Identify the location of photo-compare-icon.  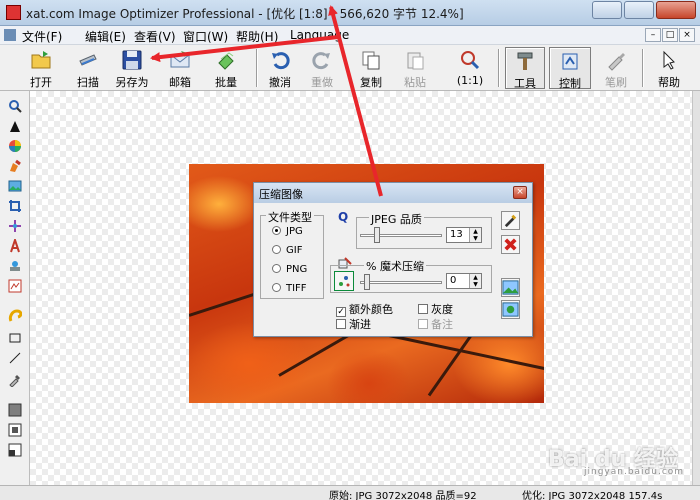
(510, 309).